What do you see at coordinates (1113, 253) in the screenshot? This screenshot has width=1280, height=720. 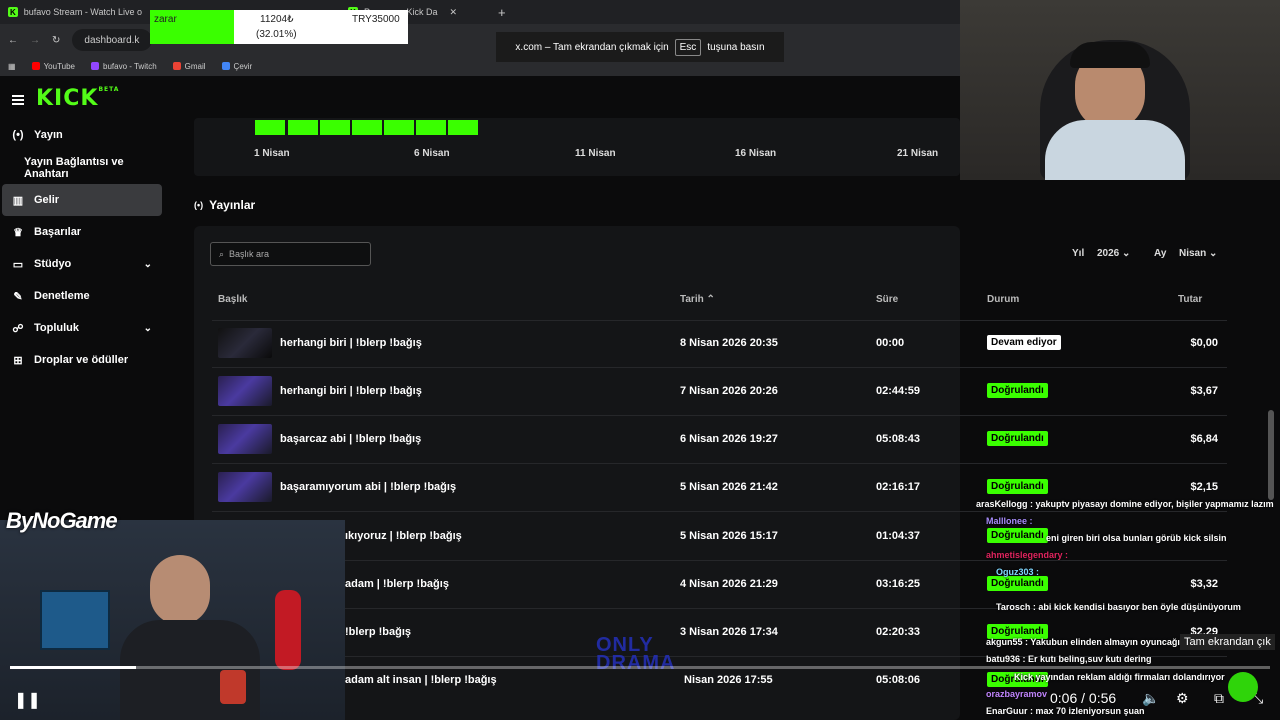 I see `year-select: 2026 ⌄` at bounding box center [1113, 253].